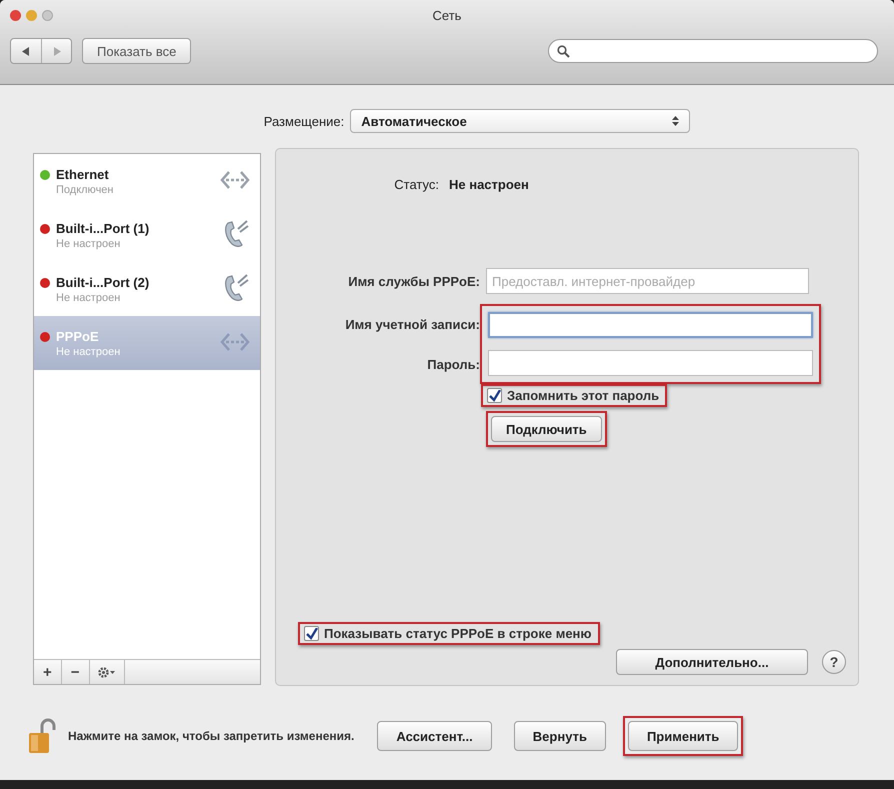 The image size is (894, 789). Describe the element at coordinates (676, 121) in the screenshot. I see `stepper-icon` at that location.